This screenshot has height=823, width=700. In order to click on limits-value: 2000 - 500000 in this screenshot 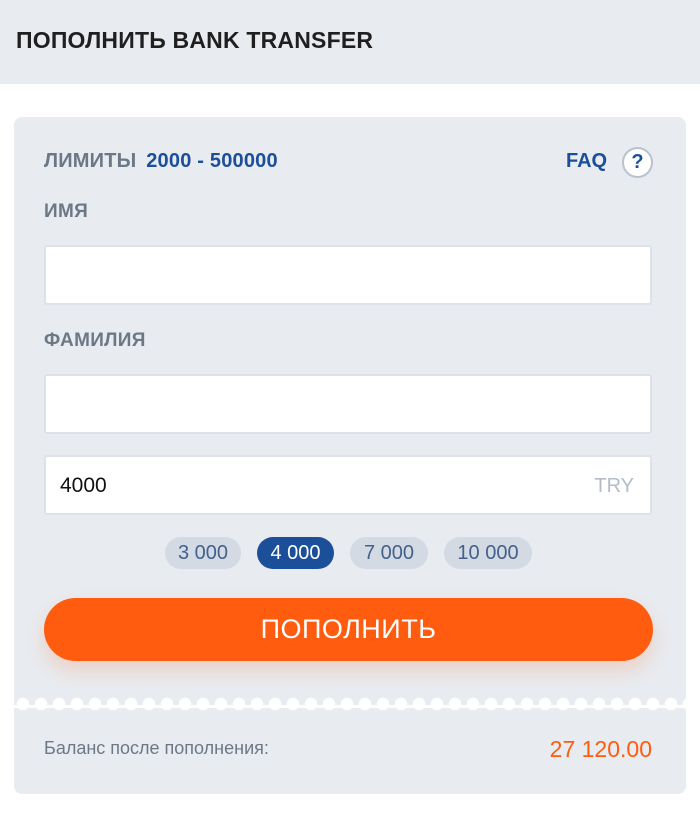, I will do `click(212, 161)`.